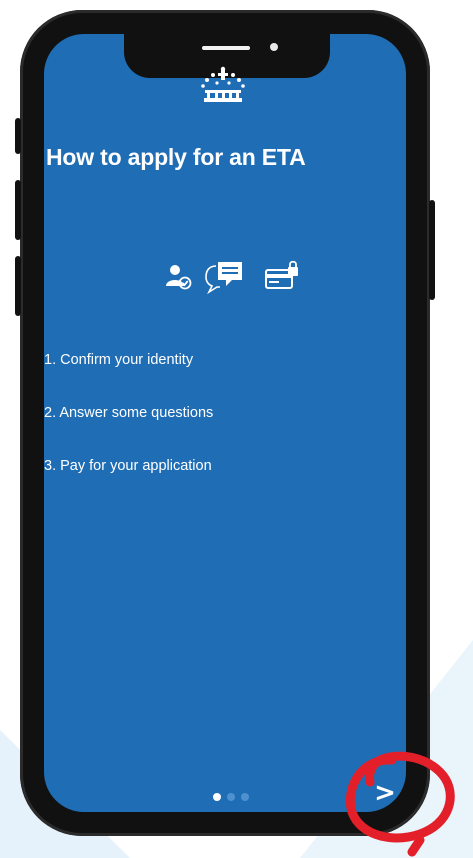  I want to click on step-item: 1. Confirm your identity, so click(119, 360).